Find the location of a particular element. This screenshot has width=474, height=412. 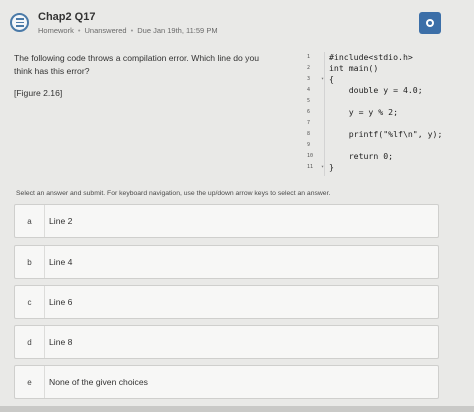

line-number: 1 is located at coordinates (309, 57).